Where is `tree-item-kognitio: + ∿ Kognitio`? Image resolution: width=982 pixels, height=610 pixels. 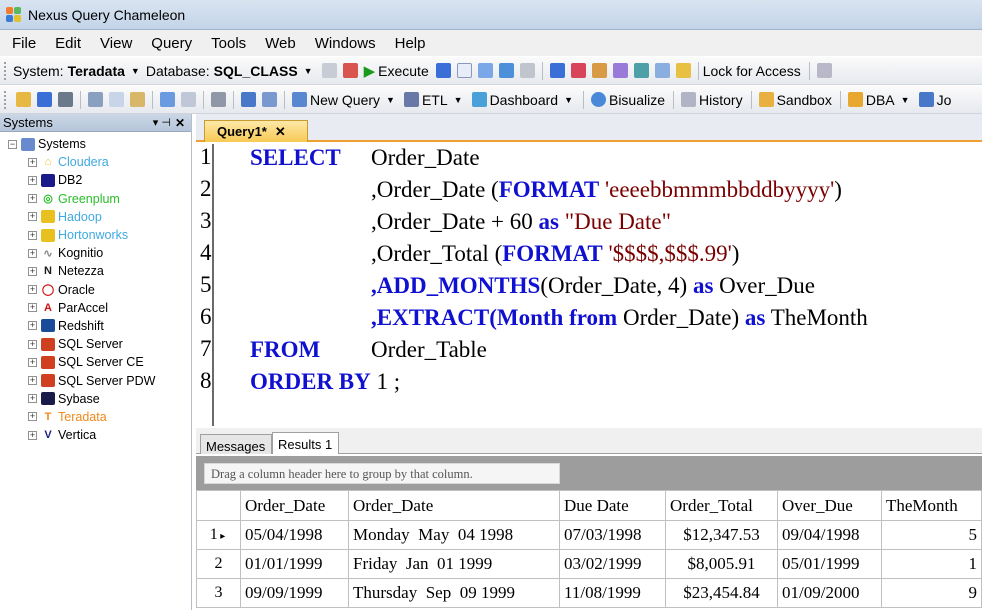
tree-item-kognitio: + ∿ Kognitio is located at coordinates (95, 253).